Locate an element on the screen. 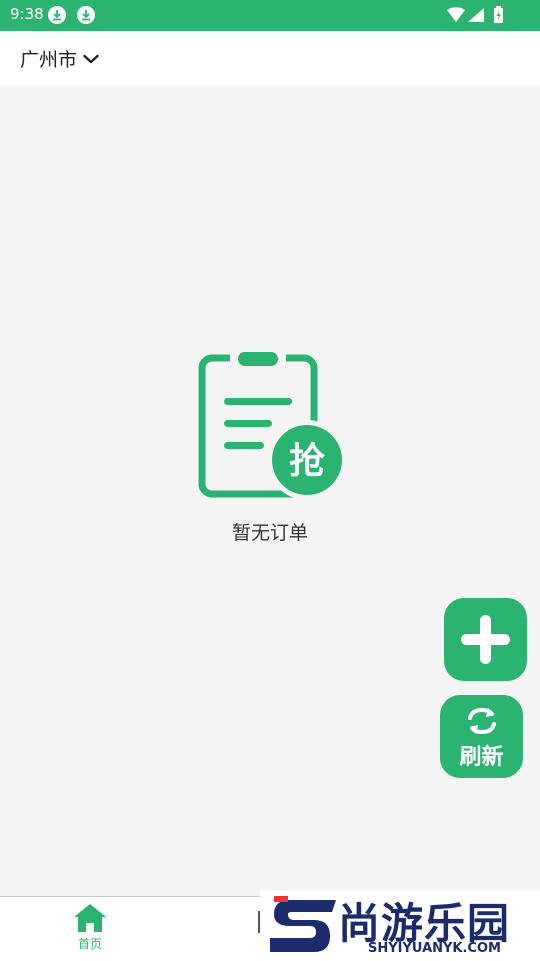 Image resolution: width=540 pixels, height=961 pixels. status-bar: 9:38 is located at coordinates (270, 15).